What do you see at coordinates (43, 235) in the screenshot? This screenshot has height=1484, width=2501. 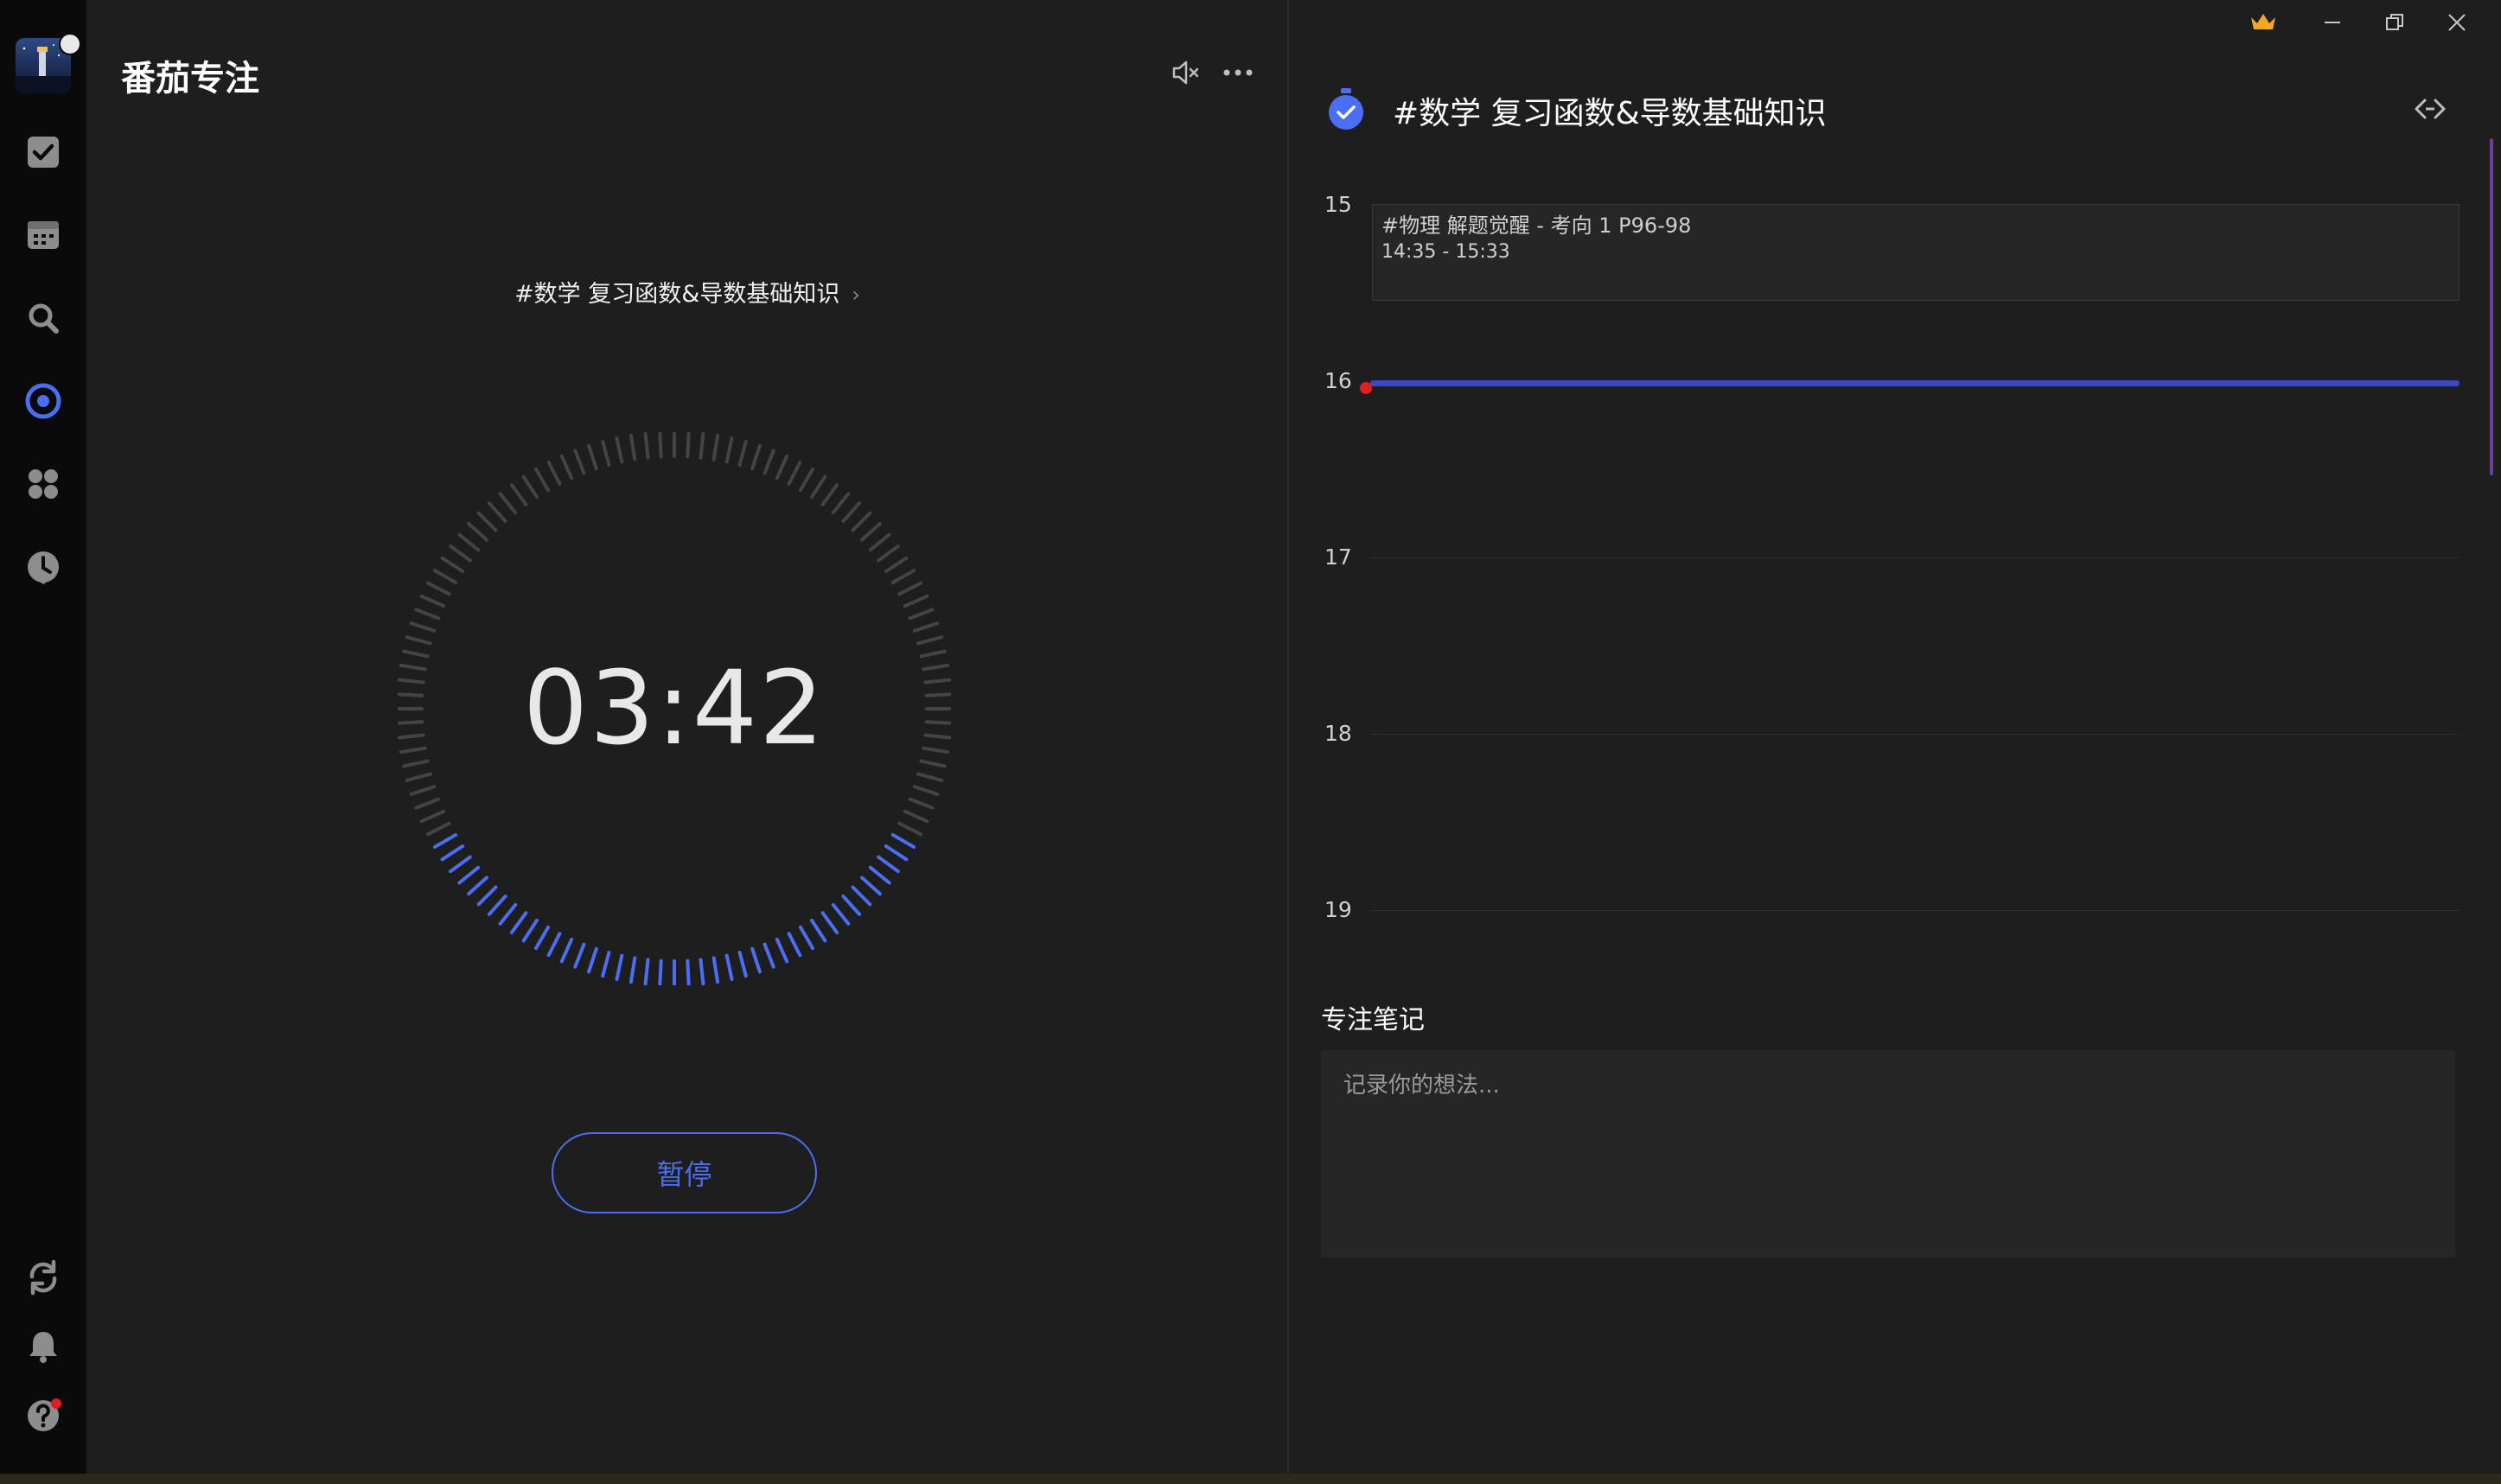 I see `sidebar-item-calendar` at bounding box center [43, 235].